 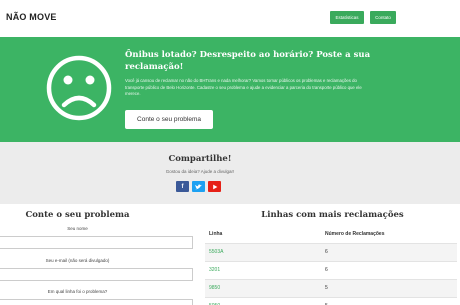 I want to click on table-row: 3201 6, so click(x=331, y=270).